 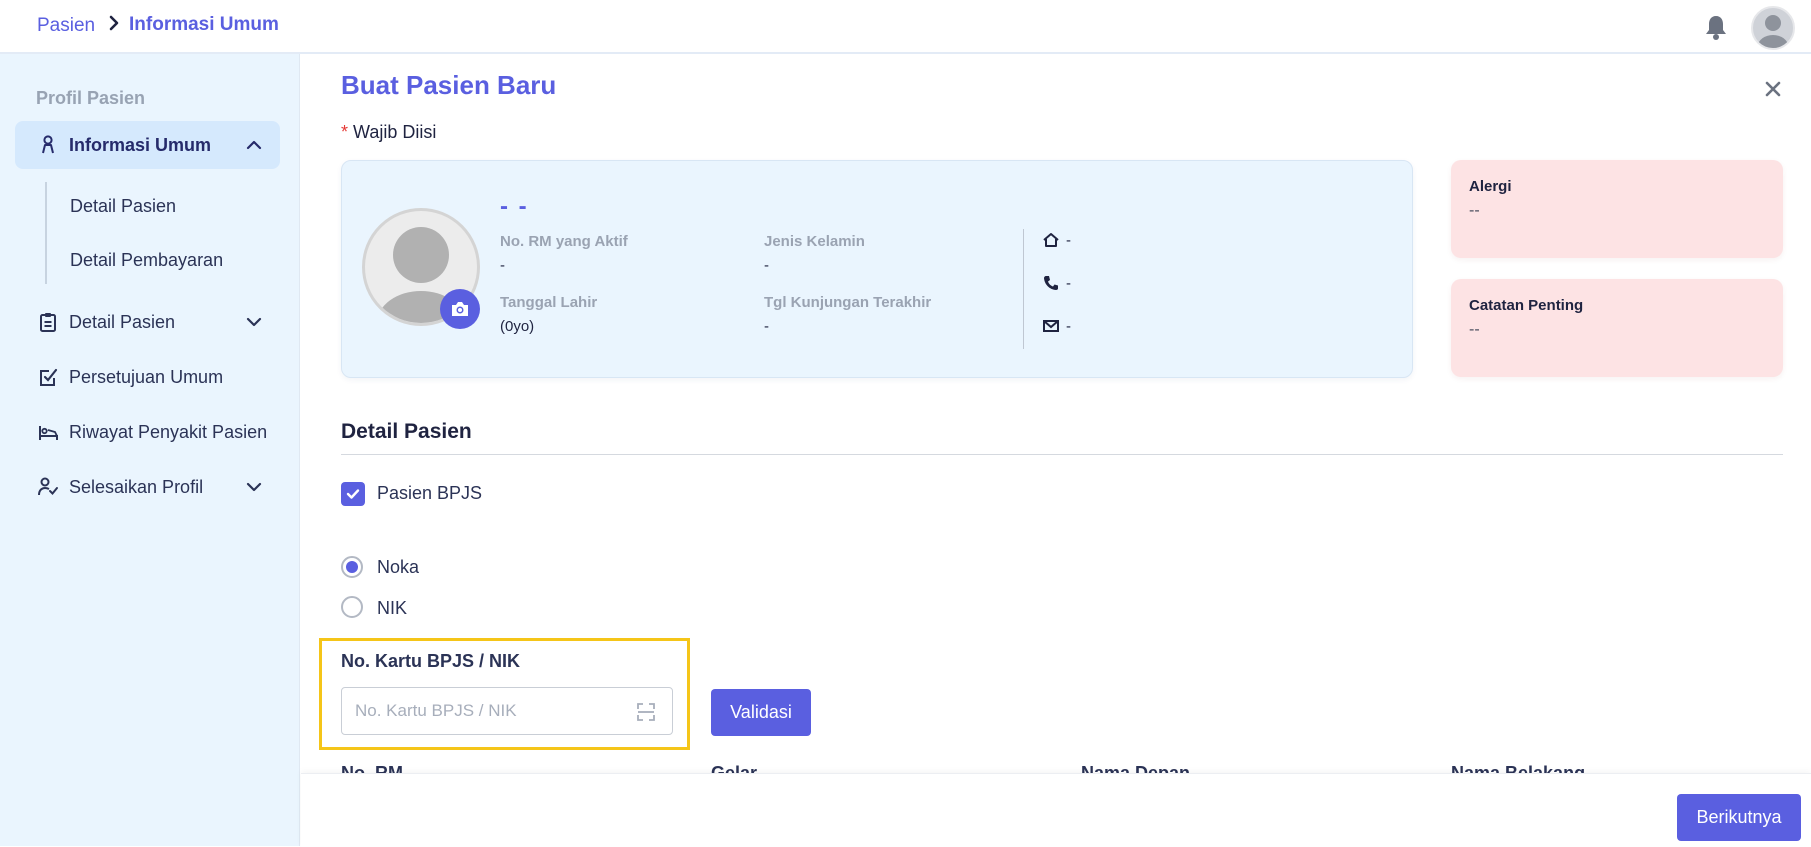 What do you see at coordinates (395, 132) in the screenshot?
I see `required-note-text: Wajib Diisi` at bounding box center [395, 132].